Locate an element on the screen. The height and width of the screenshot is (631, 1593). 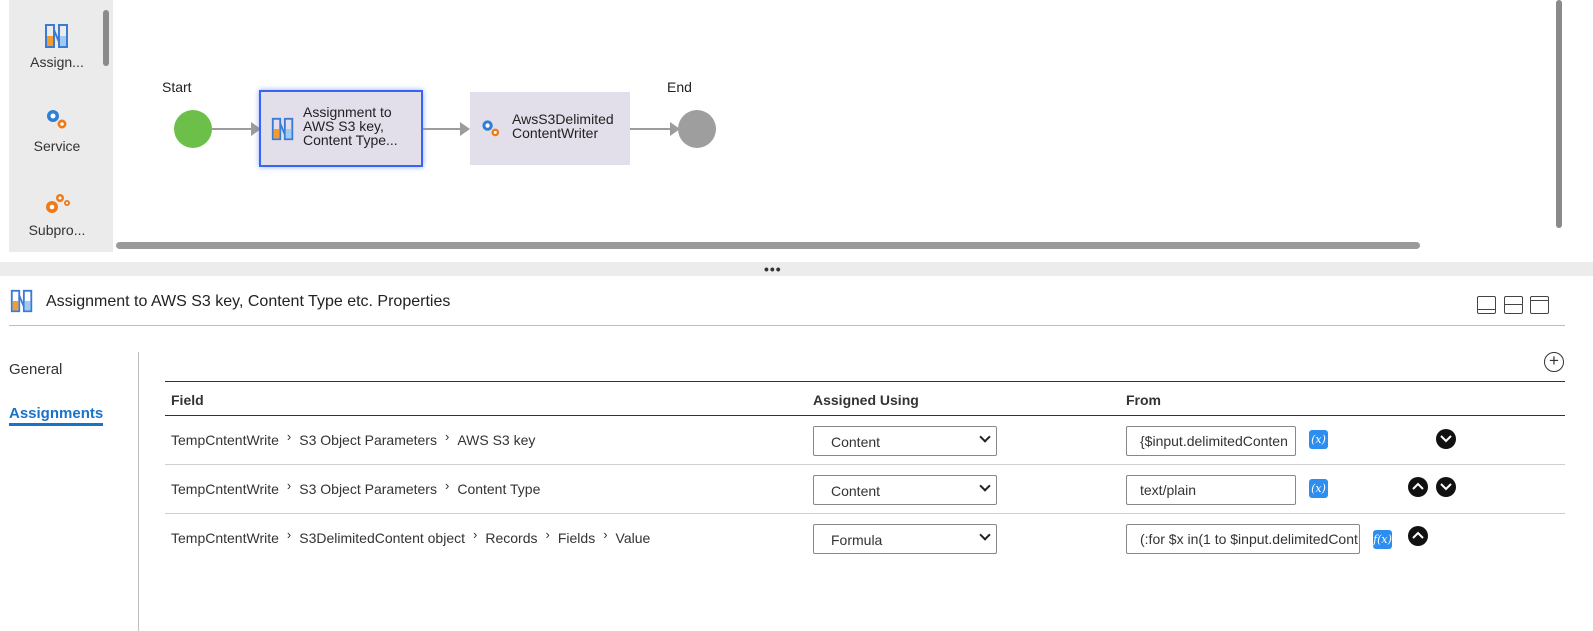
step-service: AwsS3Delimited ContentWriter is located at coordinates (550, 128).